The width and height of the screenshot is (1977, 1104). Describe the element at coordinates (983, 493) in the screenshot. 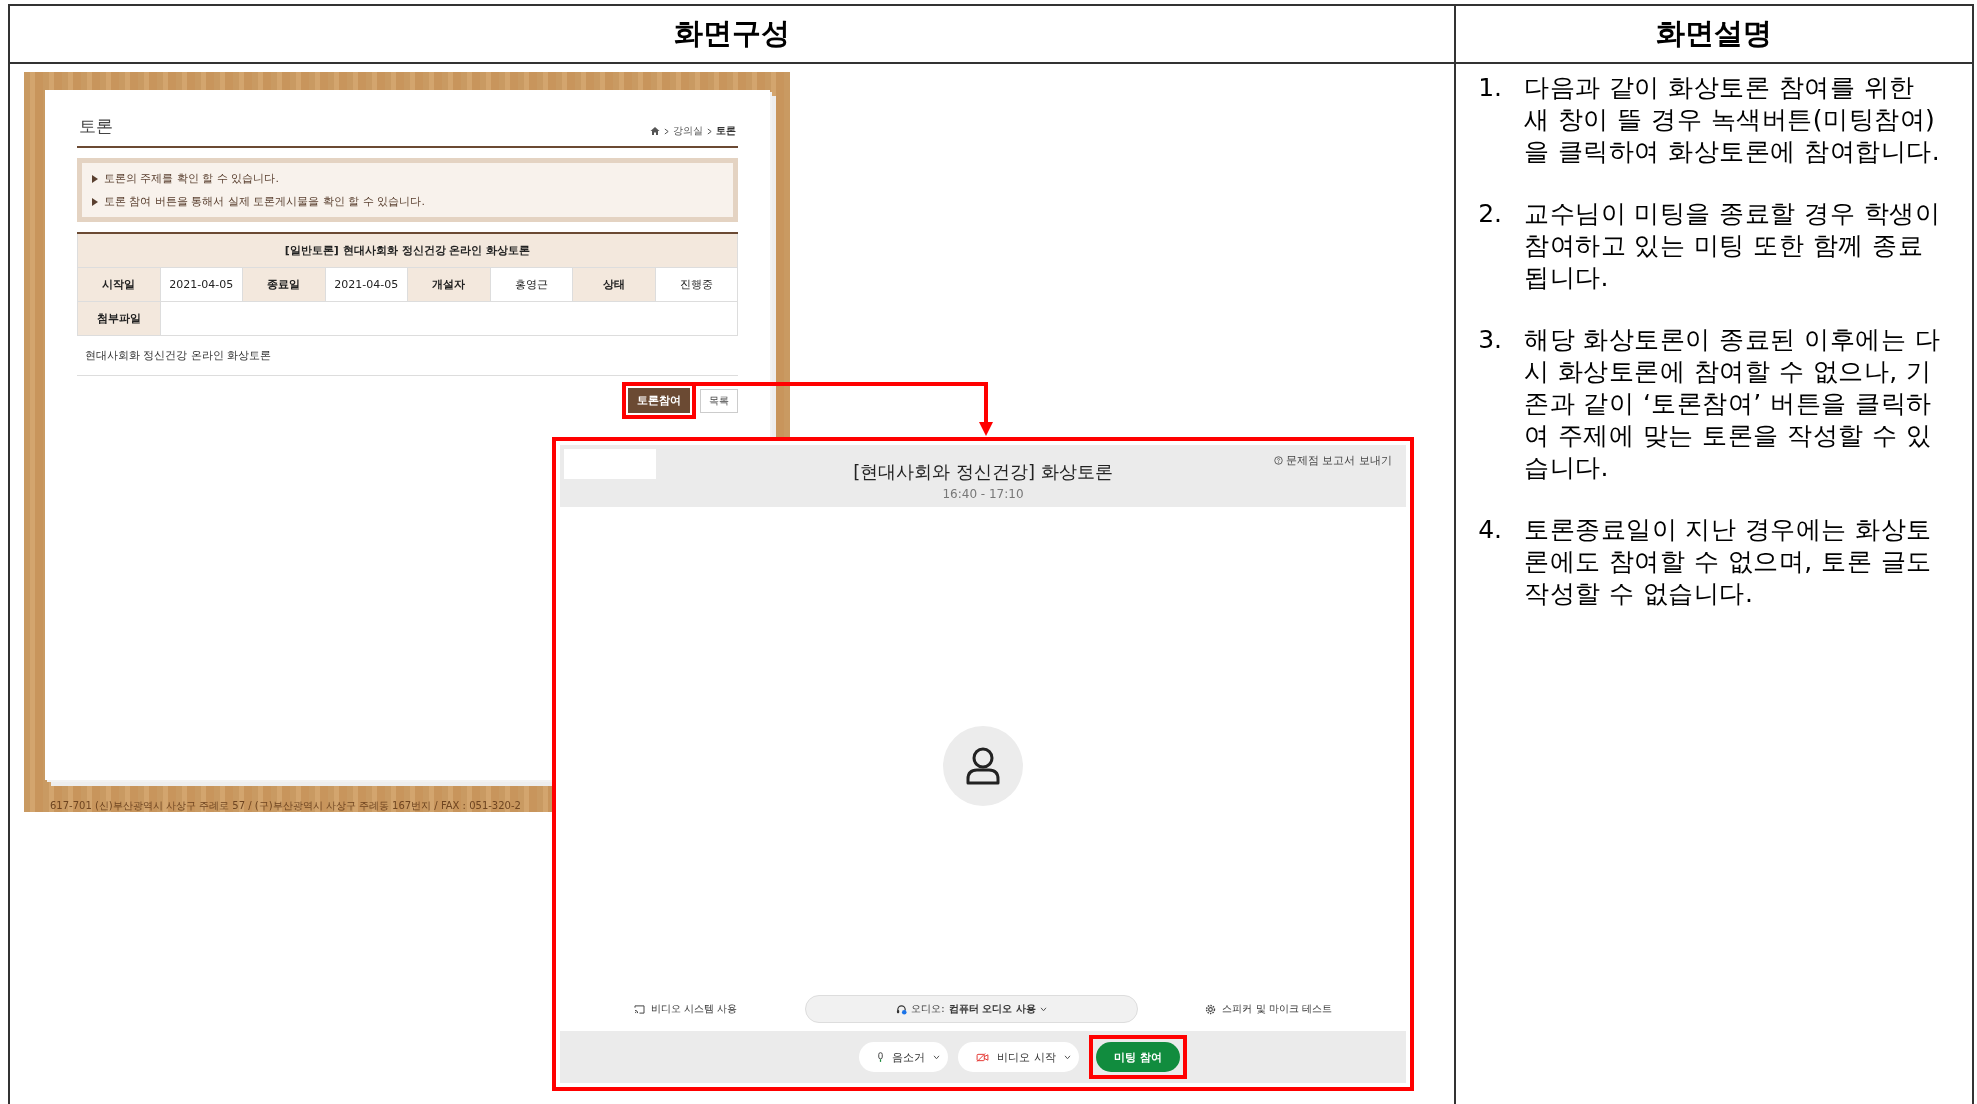

I see `meeting-time: 16:40 - 17:10` at that location.